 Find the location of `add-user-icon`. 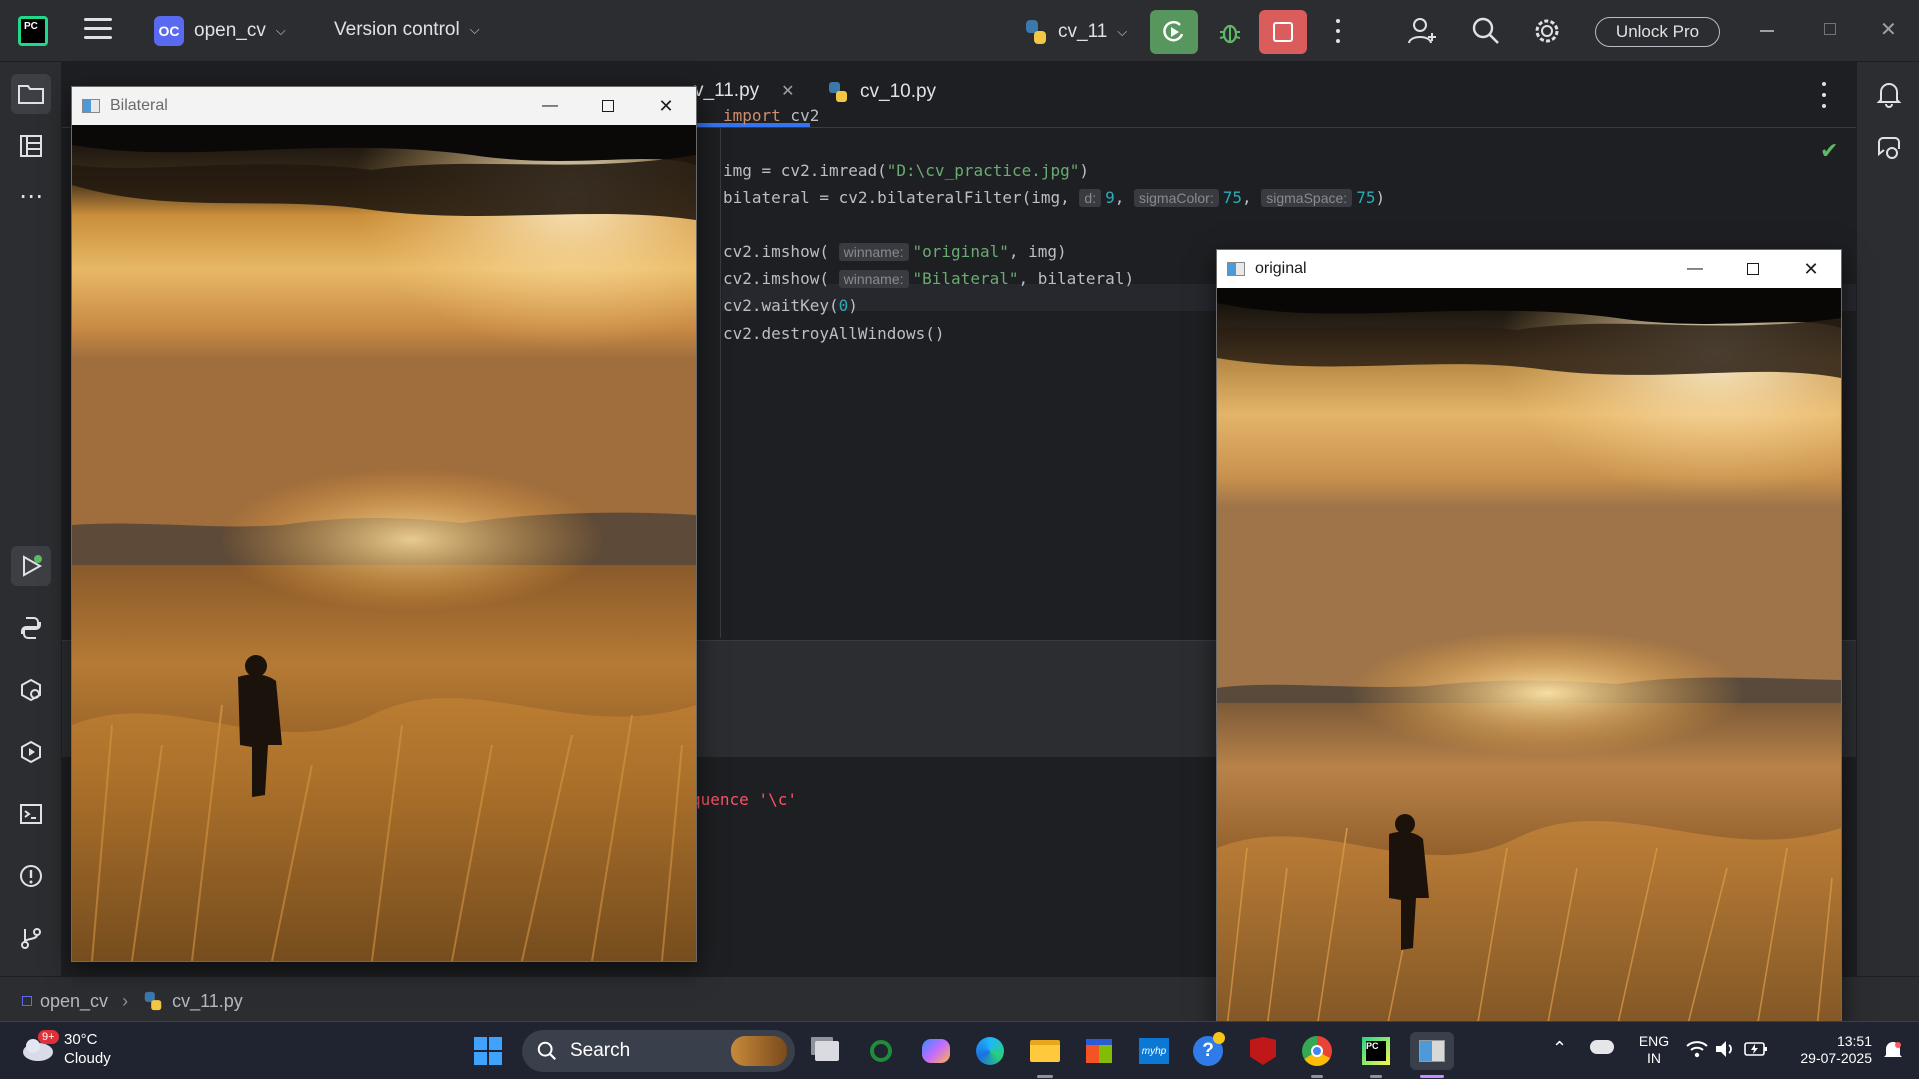

add-user-icon is located at coordinates (1422, 33).